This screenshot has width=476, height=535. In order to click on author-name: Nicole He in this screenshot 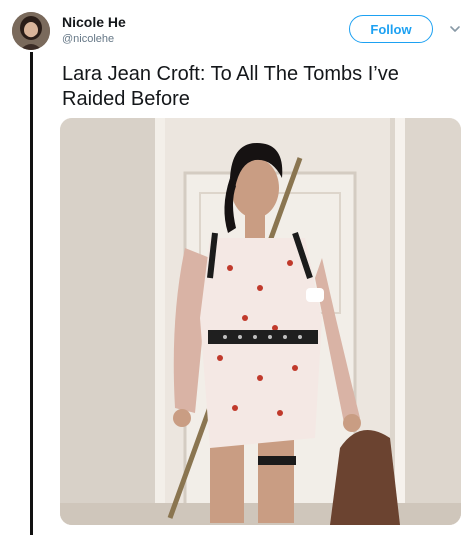, I will do `click(94, 22)`.